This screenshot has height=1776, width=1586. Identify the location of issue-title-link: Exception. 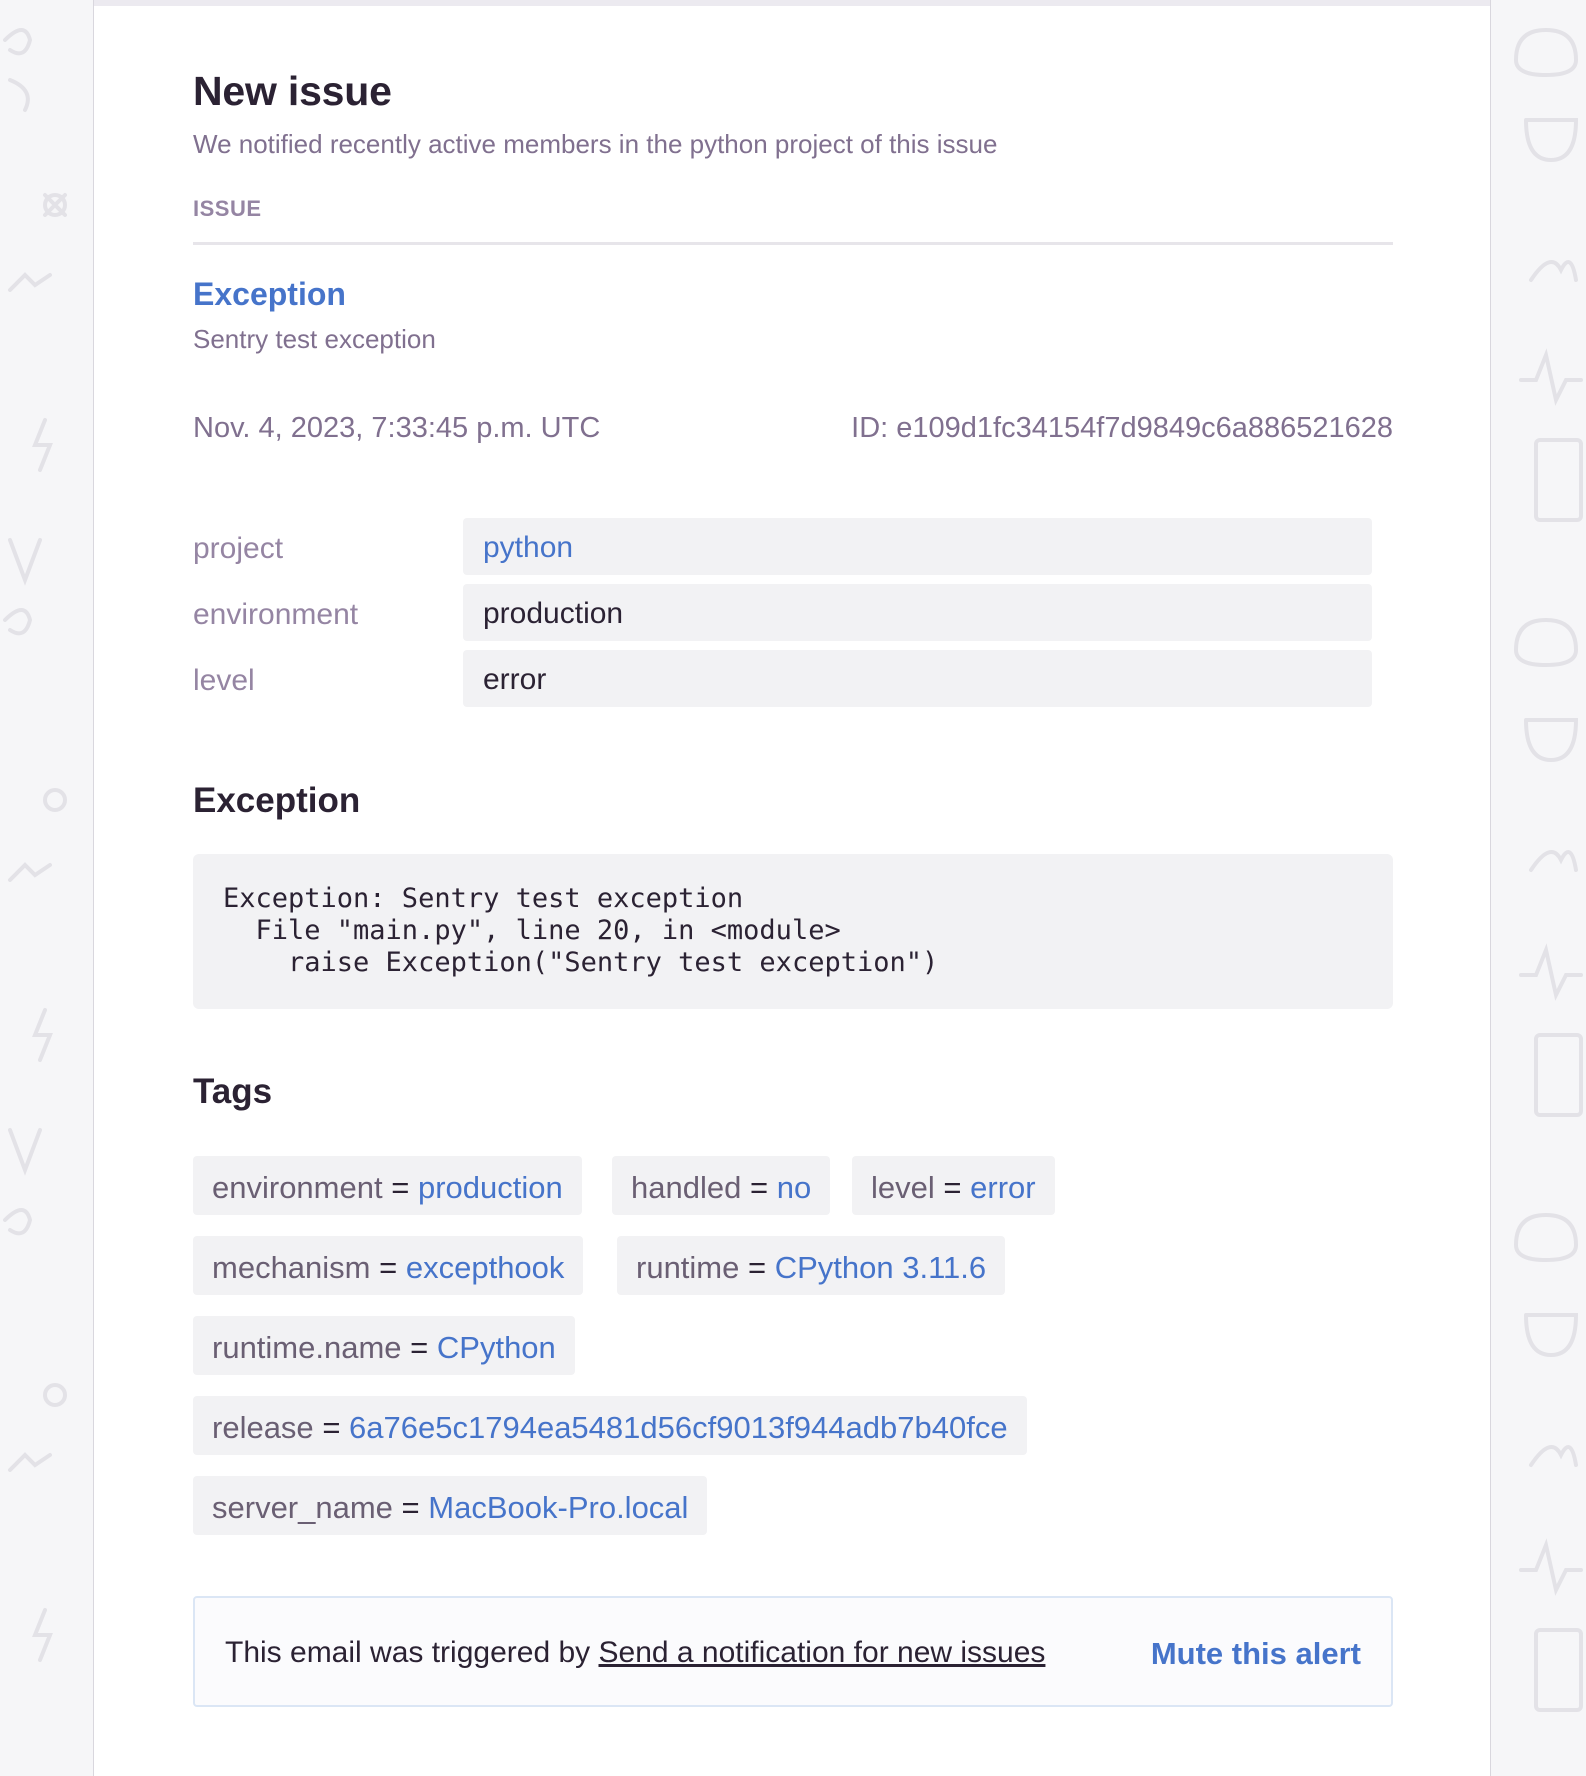
(269, 294).